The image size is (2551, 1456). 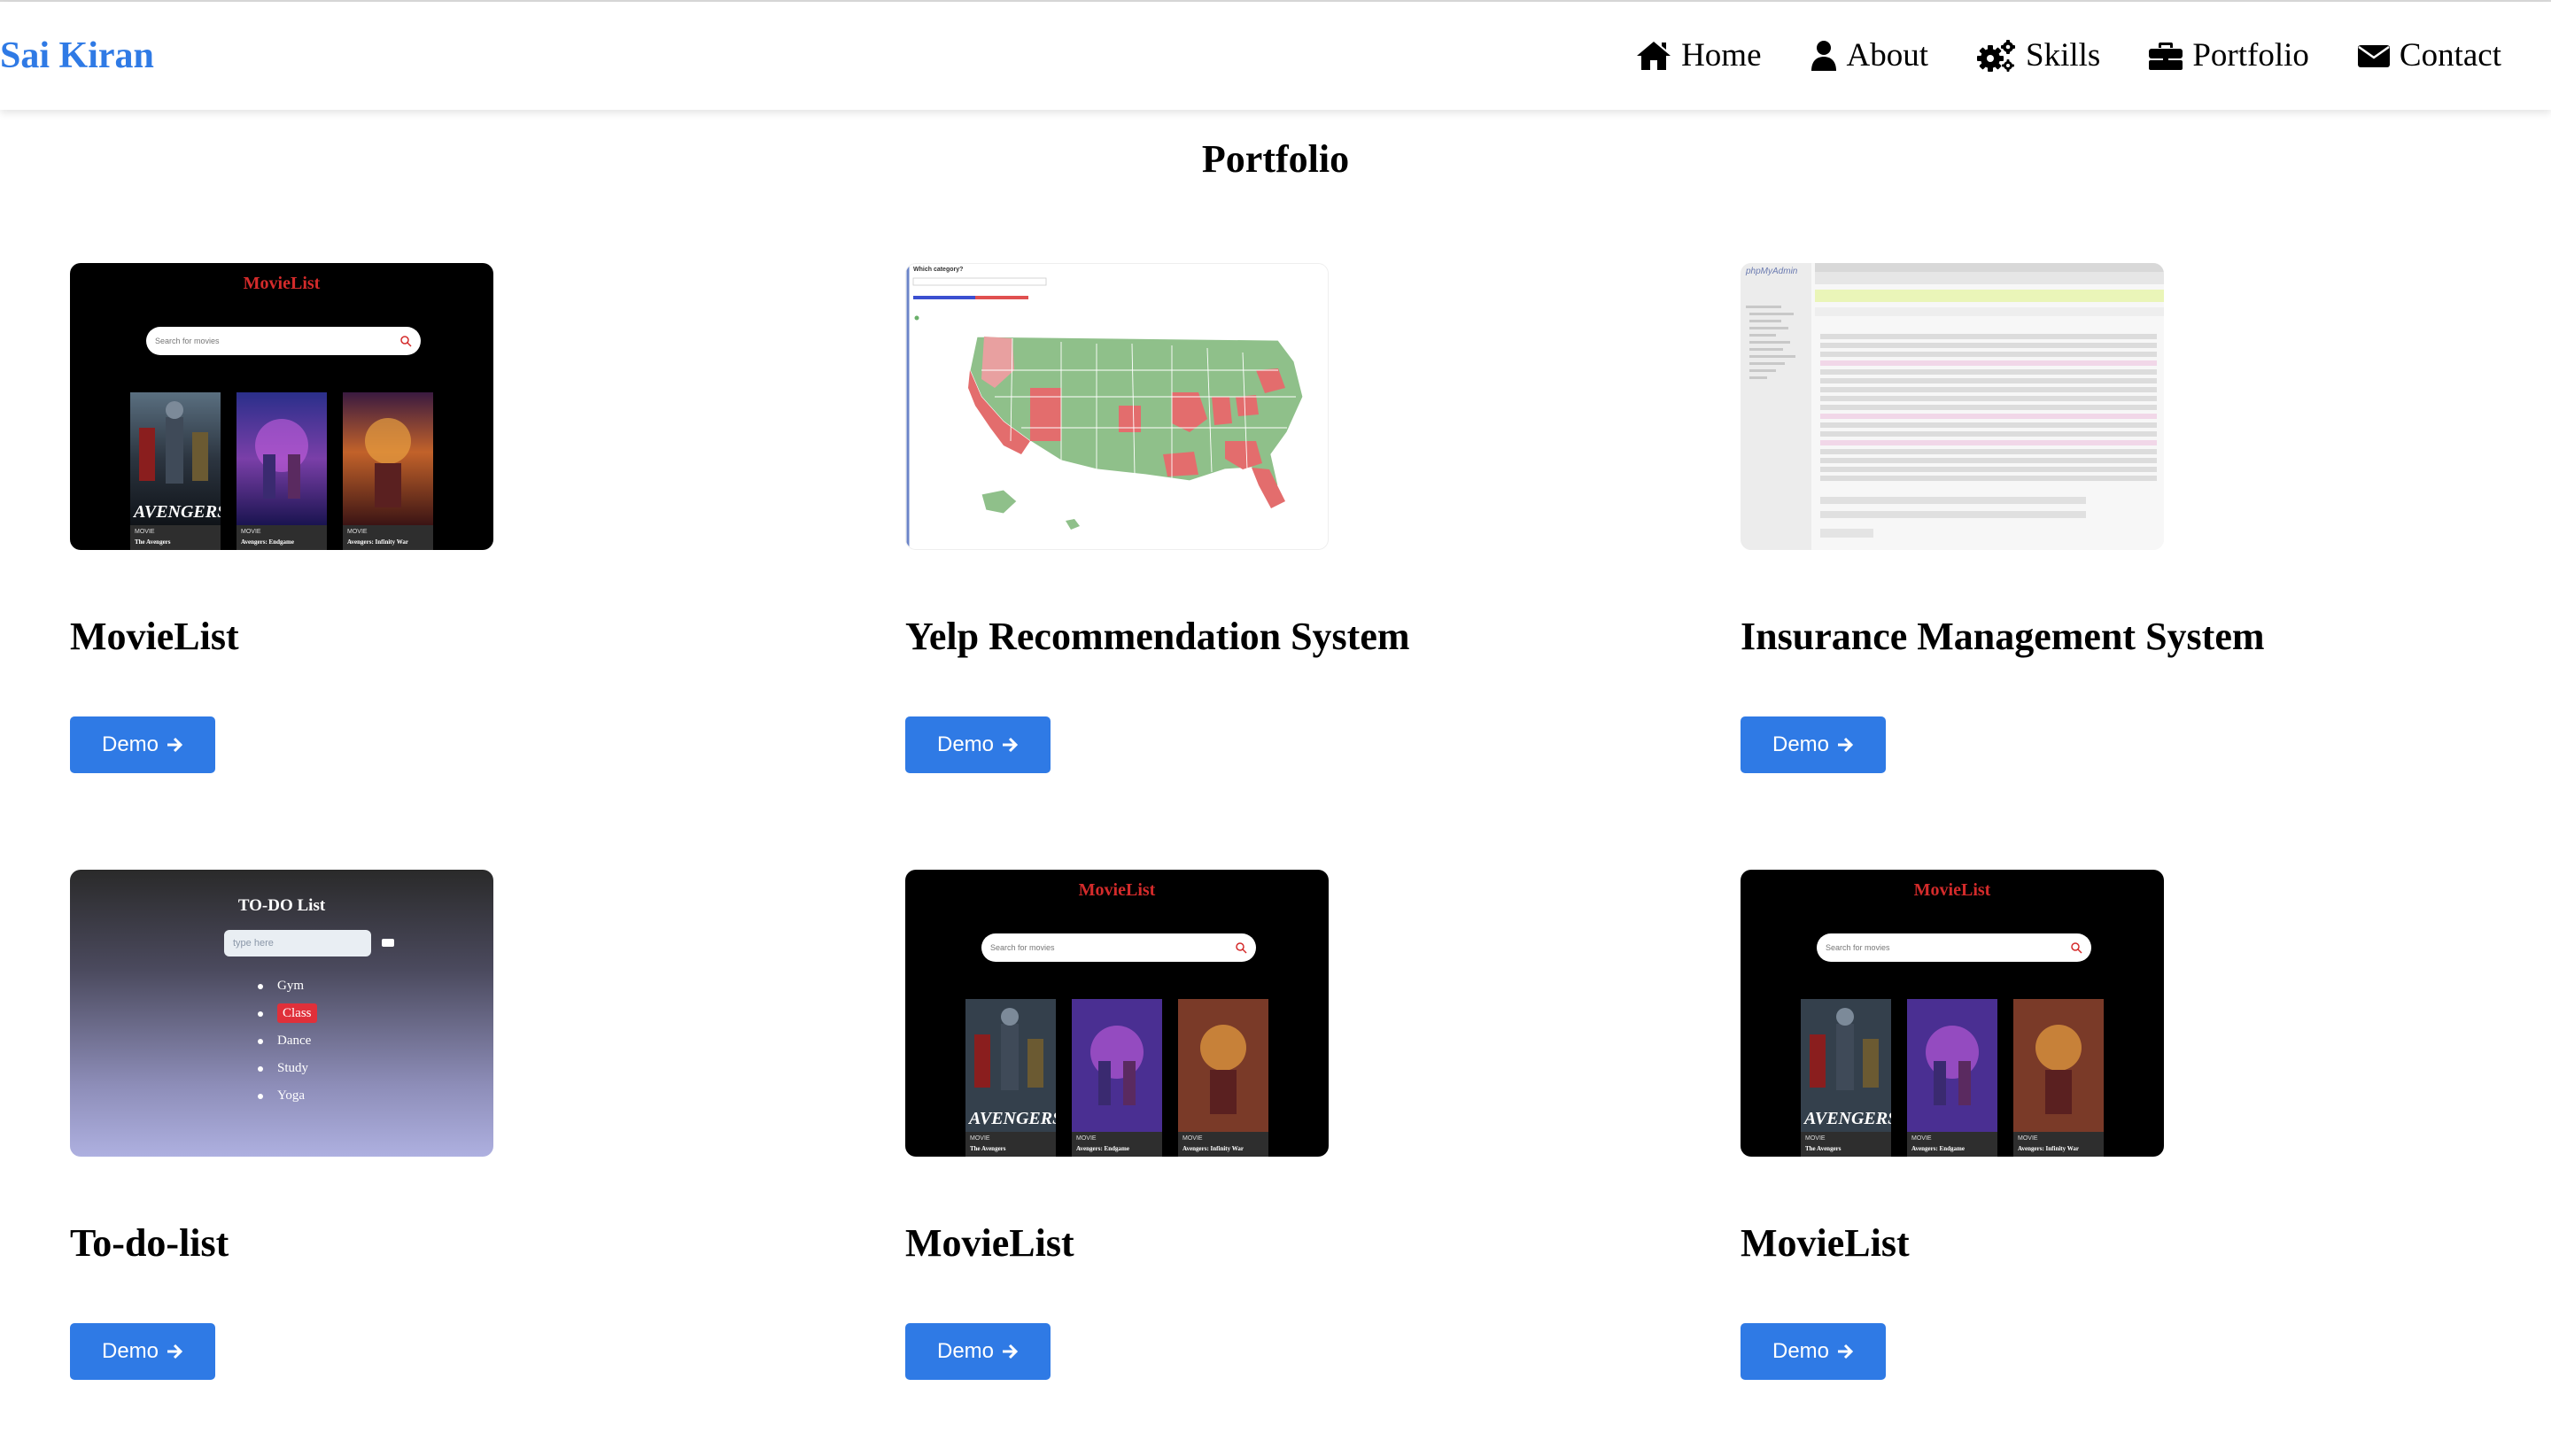 I want to click on nav-skills: Skills, so click(x=2038, y=56).